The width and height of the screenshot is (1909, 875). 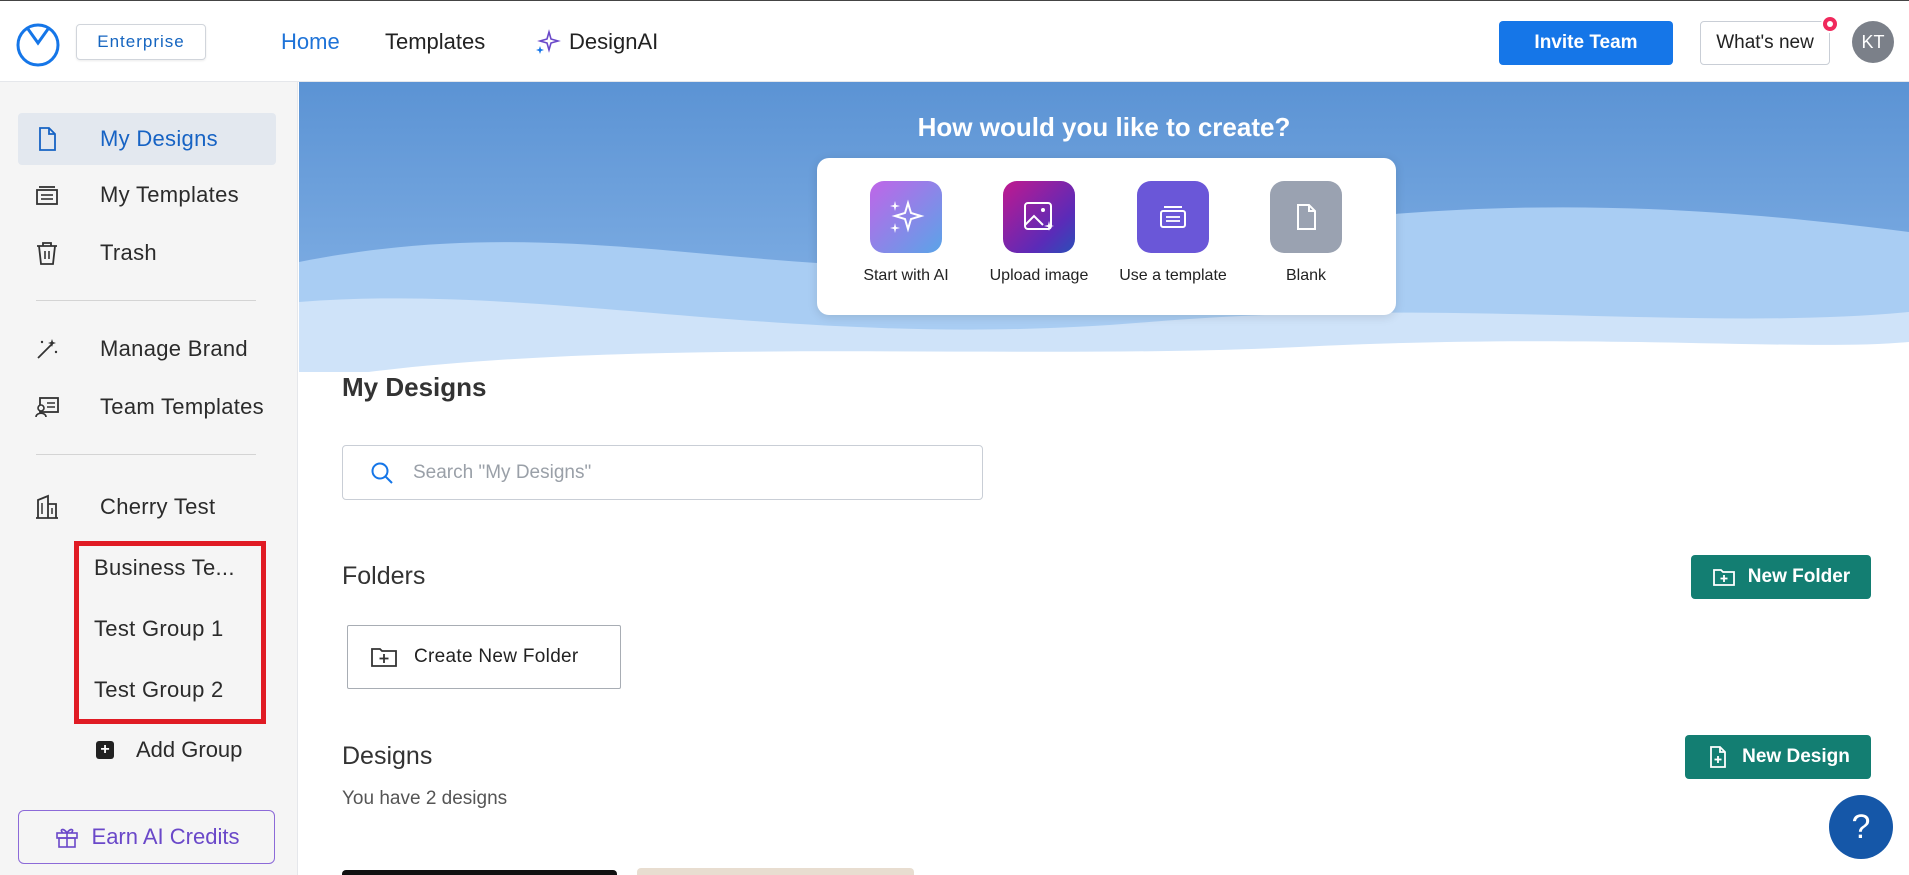 I want to click on building-icon, so click(x=47, y=507).